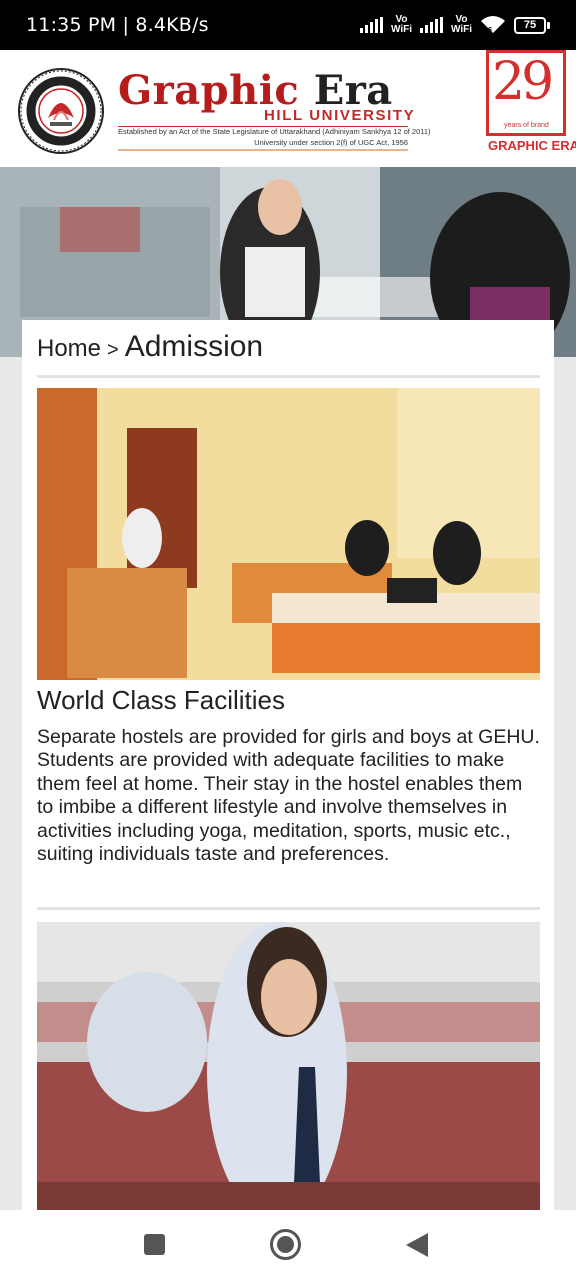  I want to click on page-title: Admission, so click(194, 346).